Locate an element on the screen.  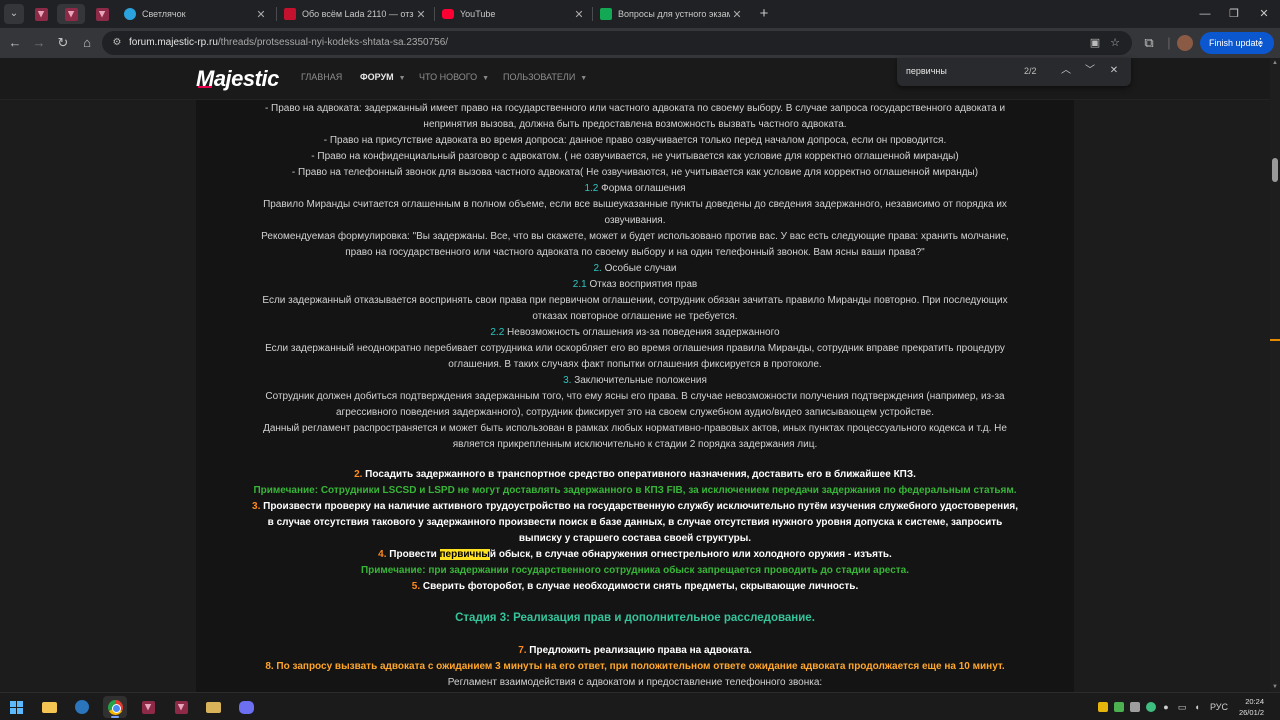
minimize-button: — is located at coordinates (1205, 14).